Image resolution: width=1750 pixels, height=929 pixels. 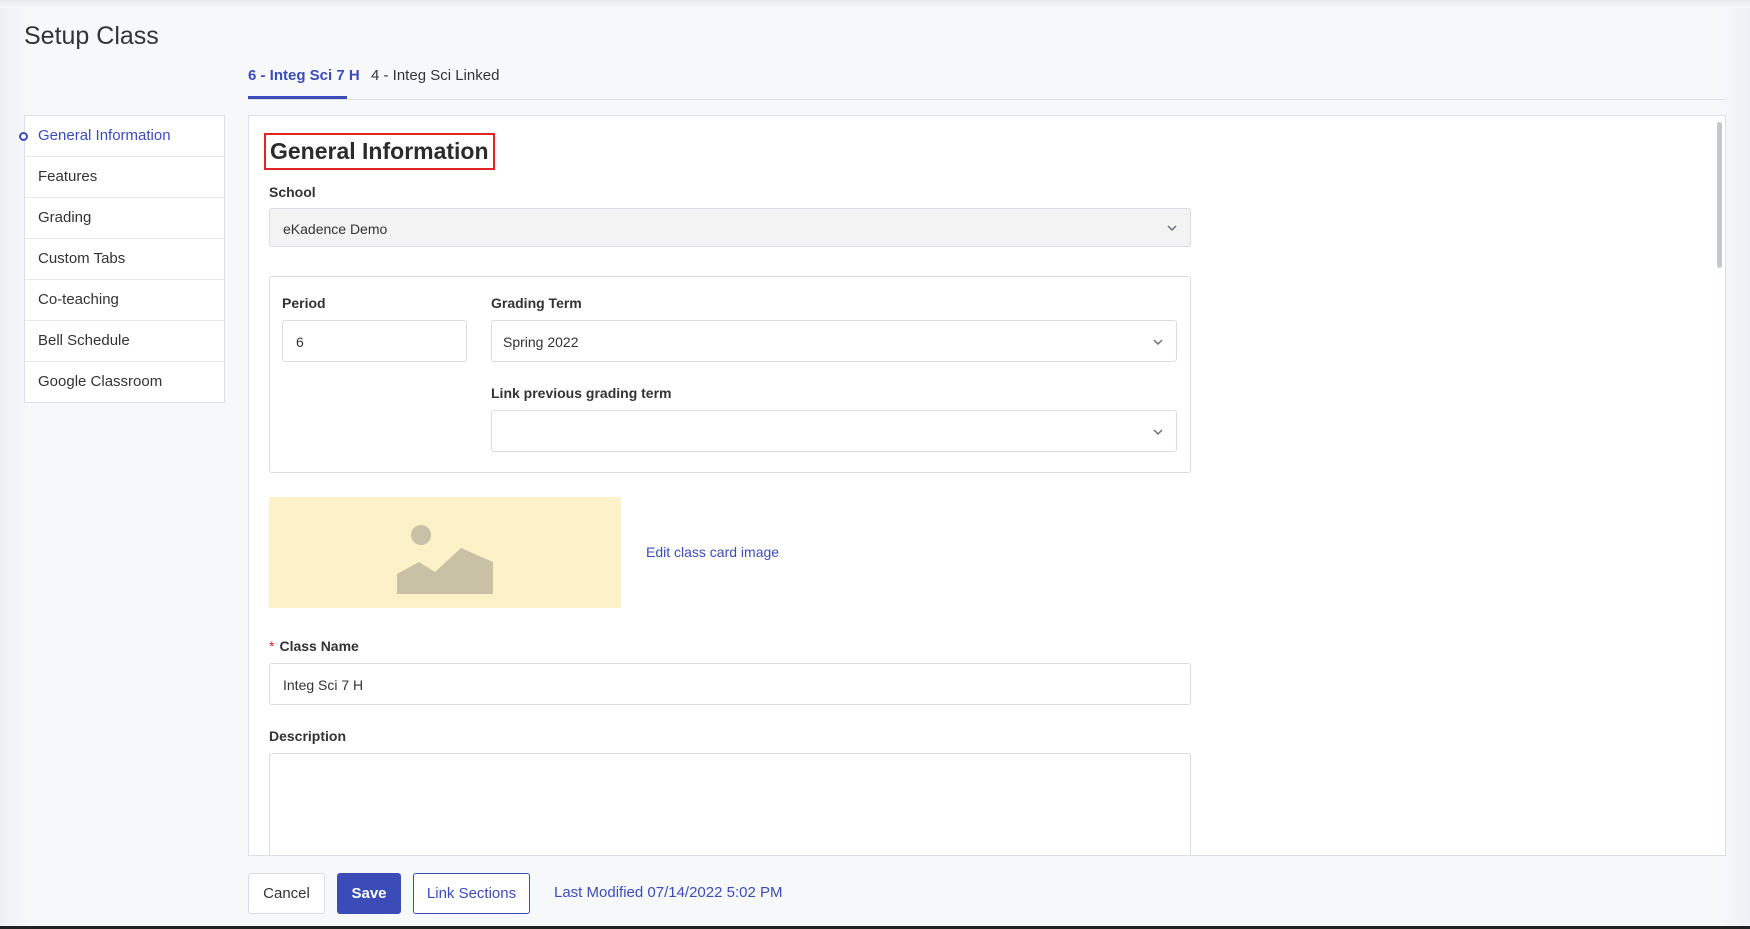 What do you see at coordinates (730, 804) in the screenshot?
I see `description-textarea` at bounding box center [730, 804].